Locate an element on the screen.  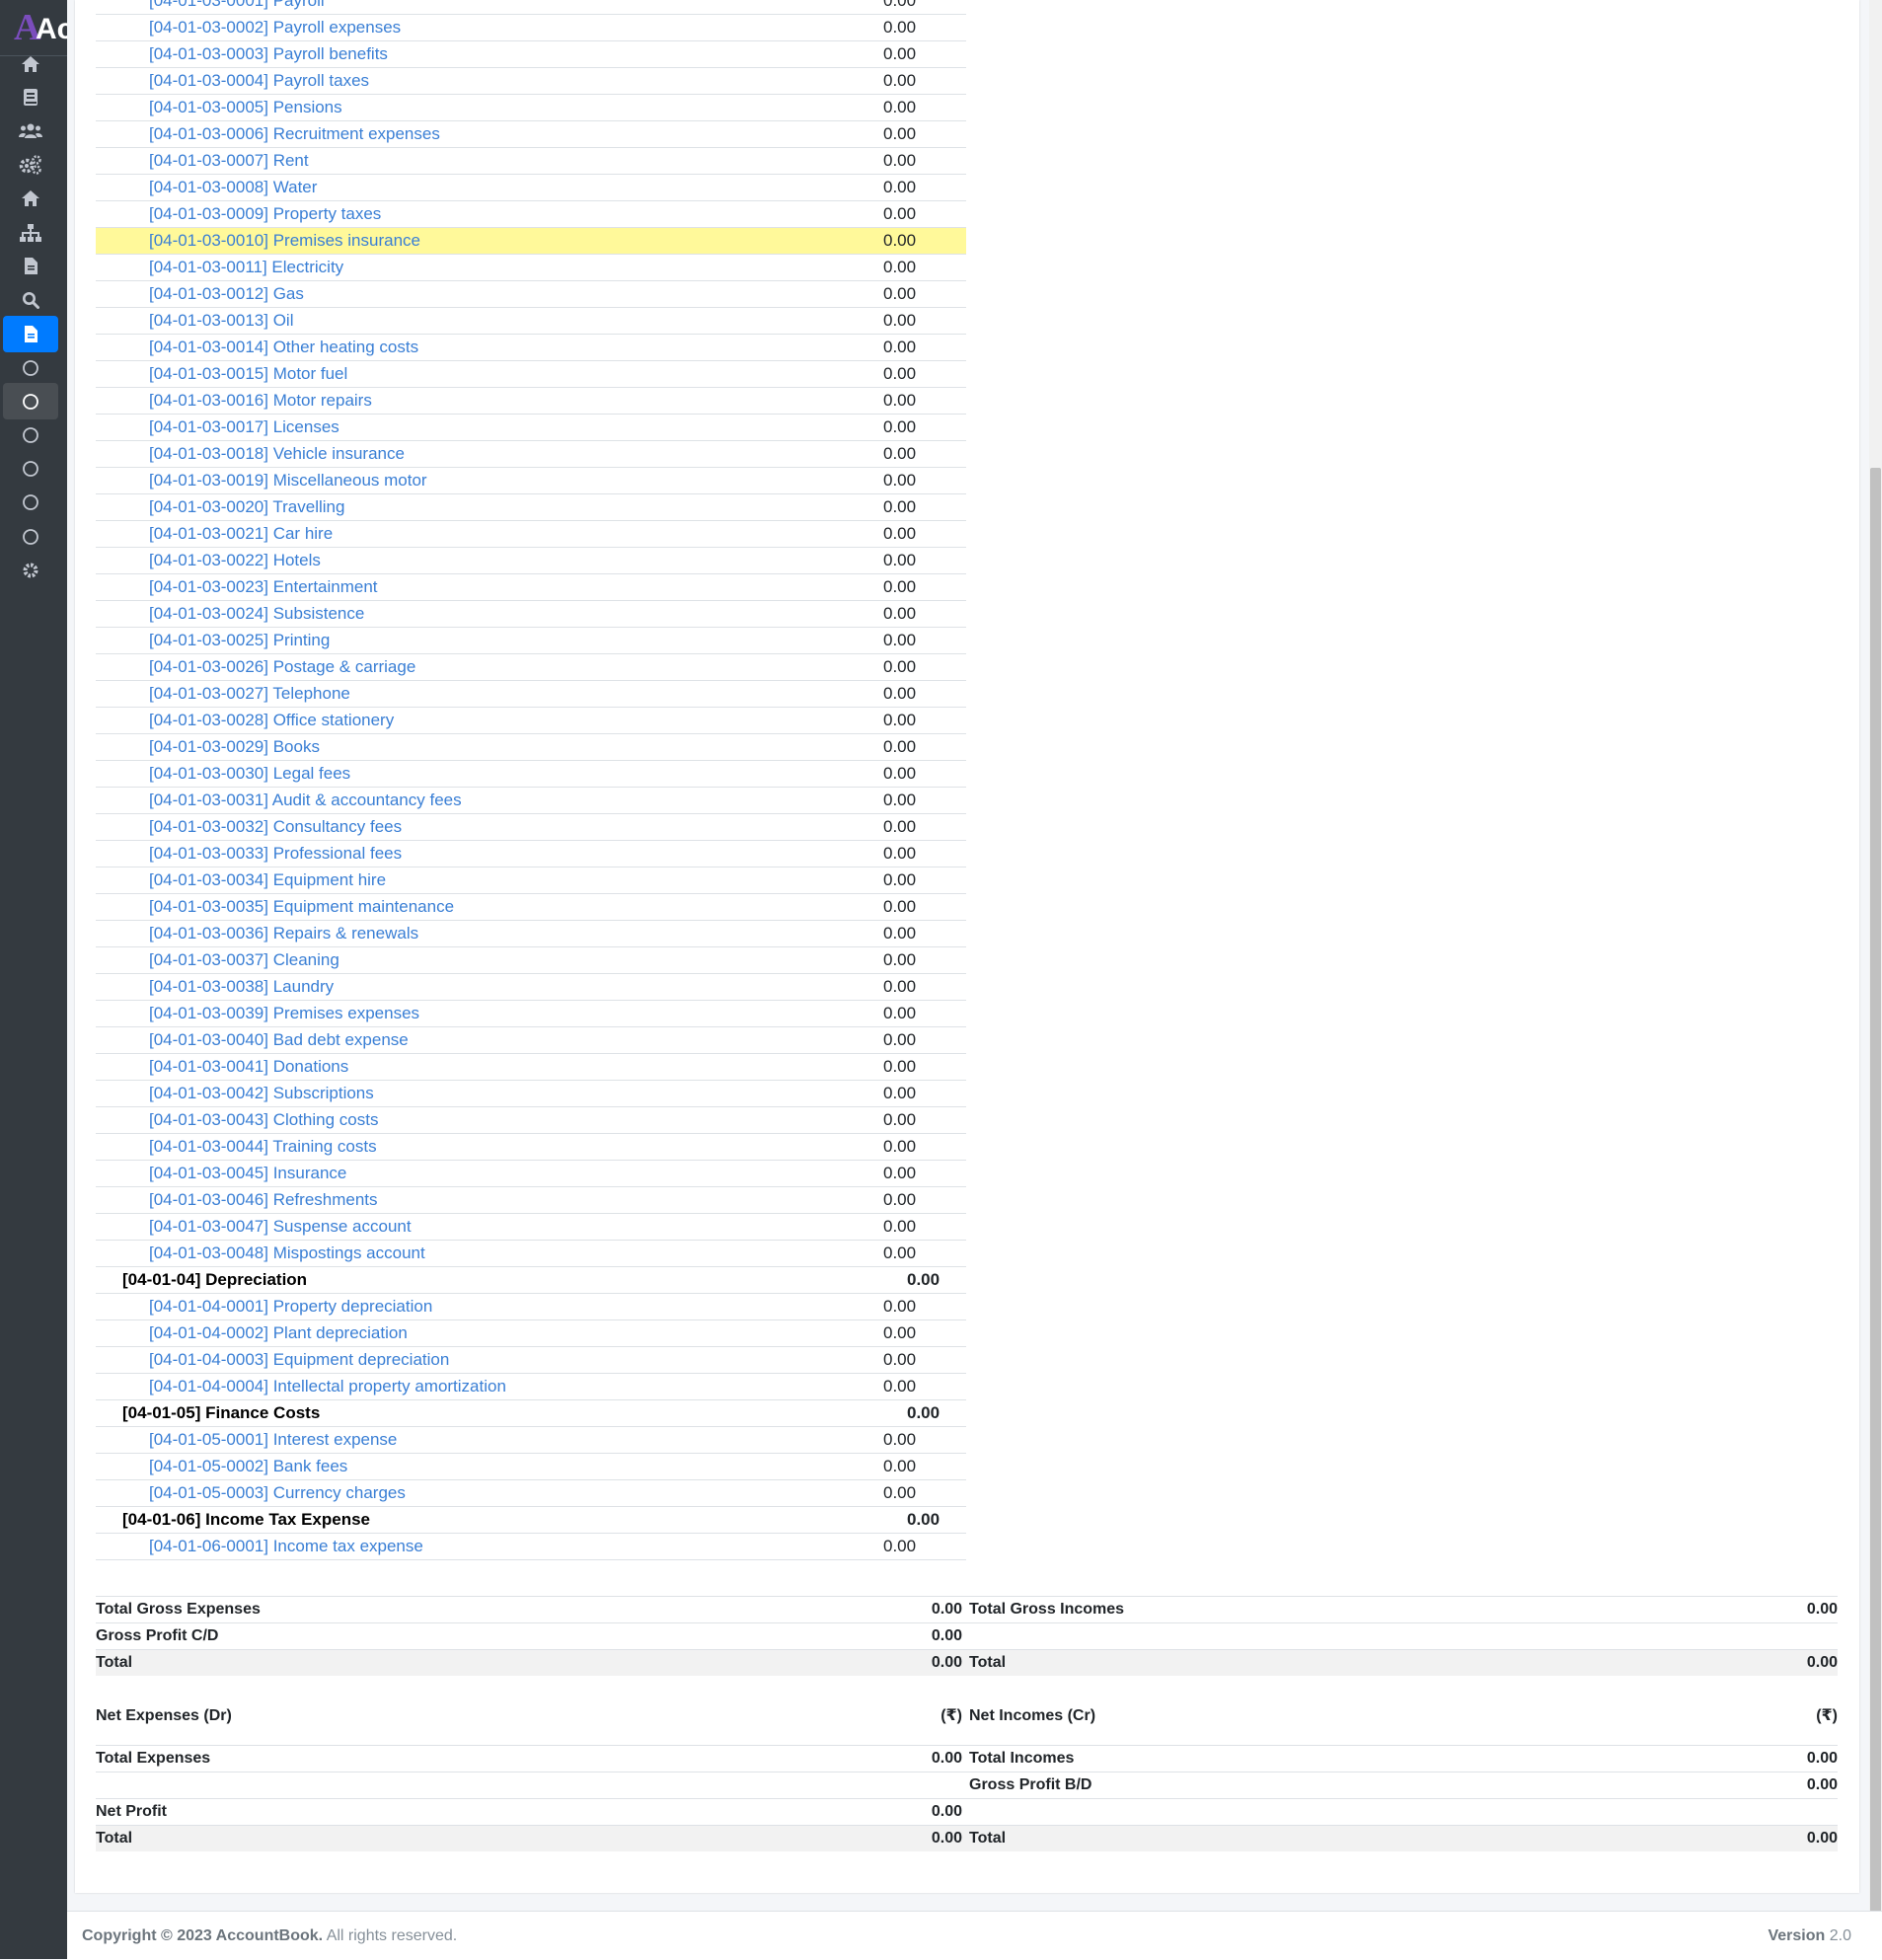
account-link: [04-01-03-0043] Clothing costs is located at coordinates (263, 1120).